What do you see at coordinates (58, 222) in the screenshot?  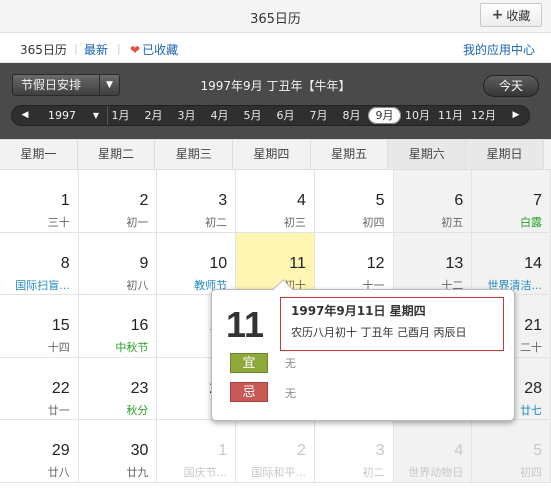 I see `lunar-label: 三十` at bounding box center [58, 222].